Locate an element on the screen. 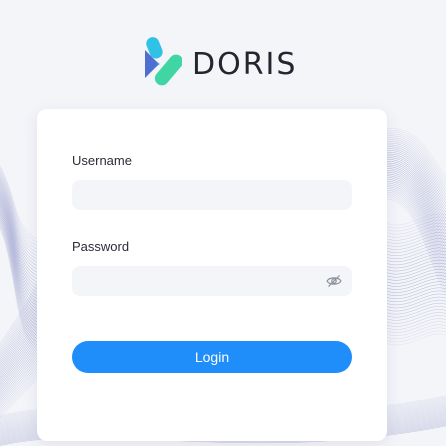 The height and width of the screenshot is (446, 446). doris-logo-icon is located at coordinates (163, 61).